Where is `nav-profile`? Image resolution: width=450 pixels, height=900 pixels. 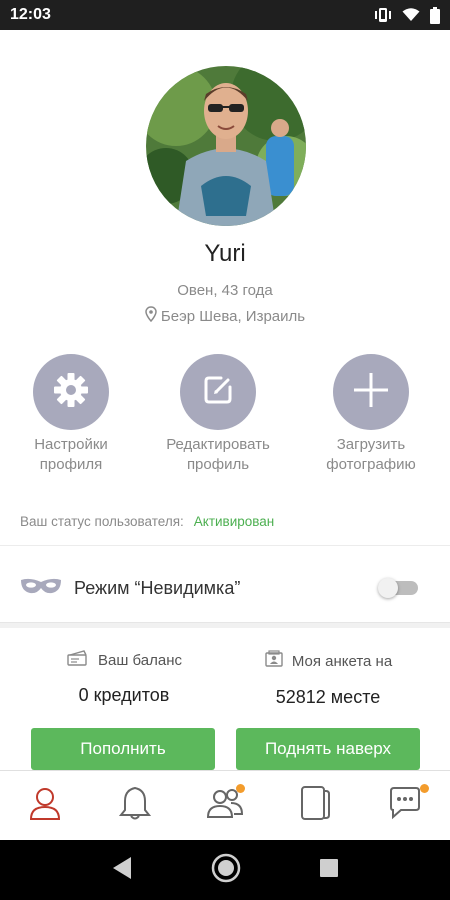
nav-profile is located at coordinates (45, 805).